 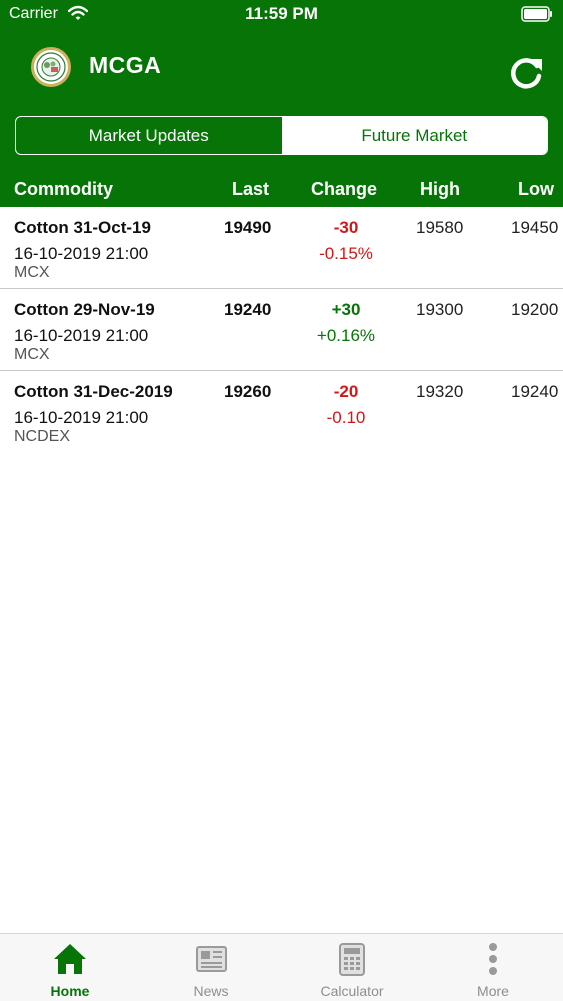 What do you see at coordinates (352, 959) in the screenshot?
I see `calculator-icon` at bounding box center [352, 959].